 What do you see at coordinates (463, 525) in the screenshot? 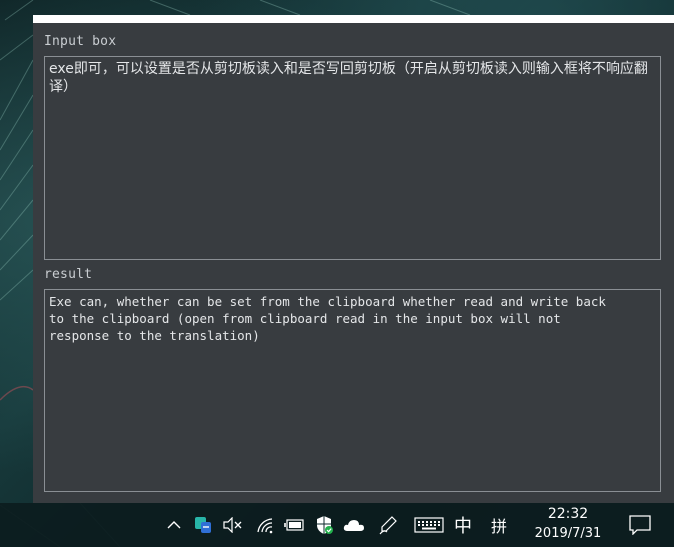
I see `ime-mode-button: 中` at bounding box center [463, 525].